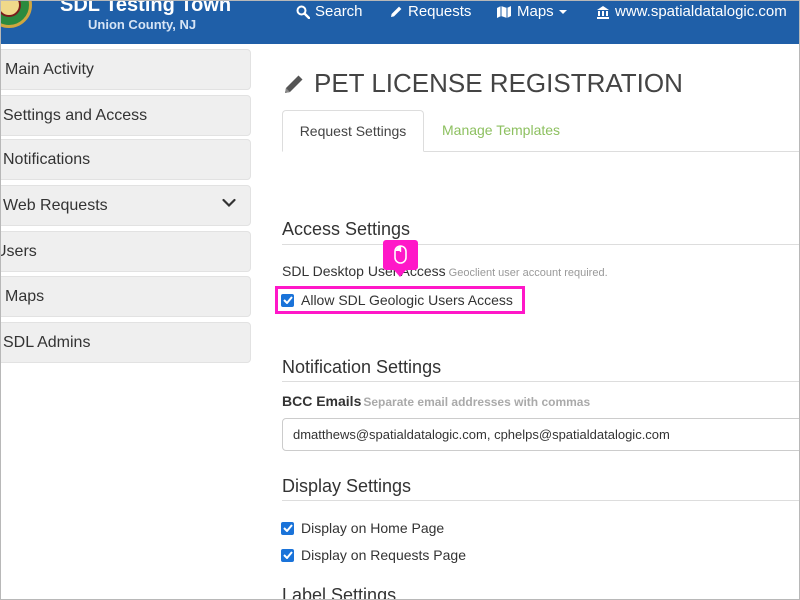  Describe the element at coordinates (49, 69) in the screenshot. I see `sidebar-item-label: Main Activity` at that location.